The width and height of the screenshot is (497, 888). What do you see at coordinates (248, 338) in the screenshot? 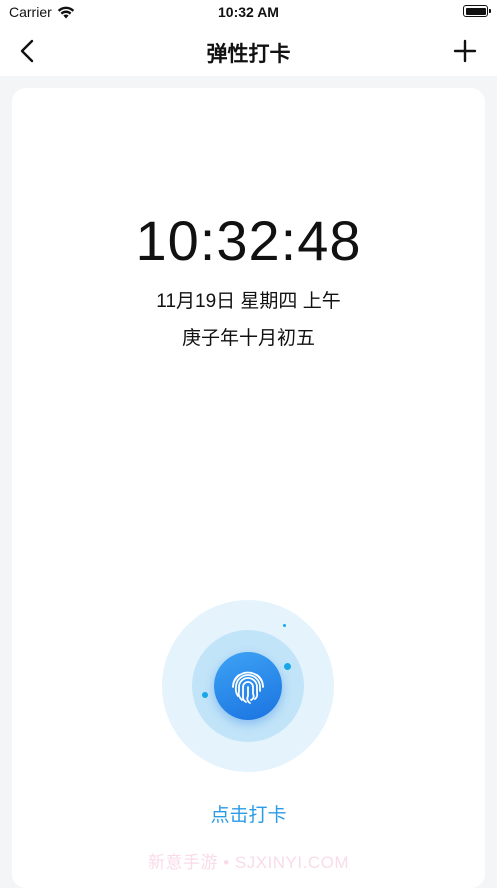
I see `lunar-date: 庚子年十月初五` at bounding box center [248, 338].